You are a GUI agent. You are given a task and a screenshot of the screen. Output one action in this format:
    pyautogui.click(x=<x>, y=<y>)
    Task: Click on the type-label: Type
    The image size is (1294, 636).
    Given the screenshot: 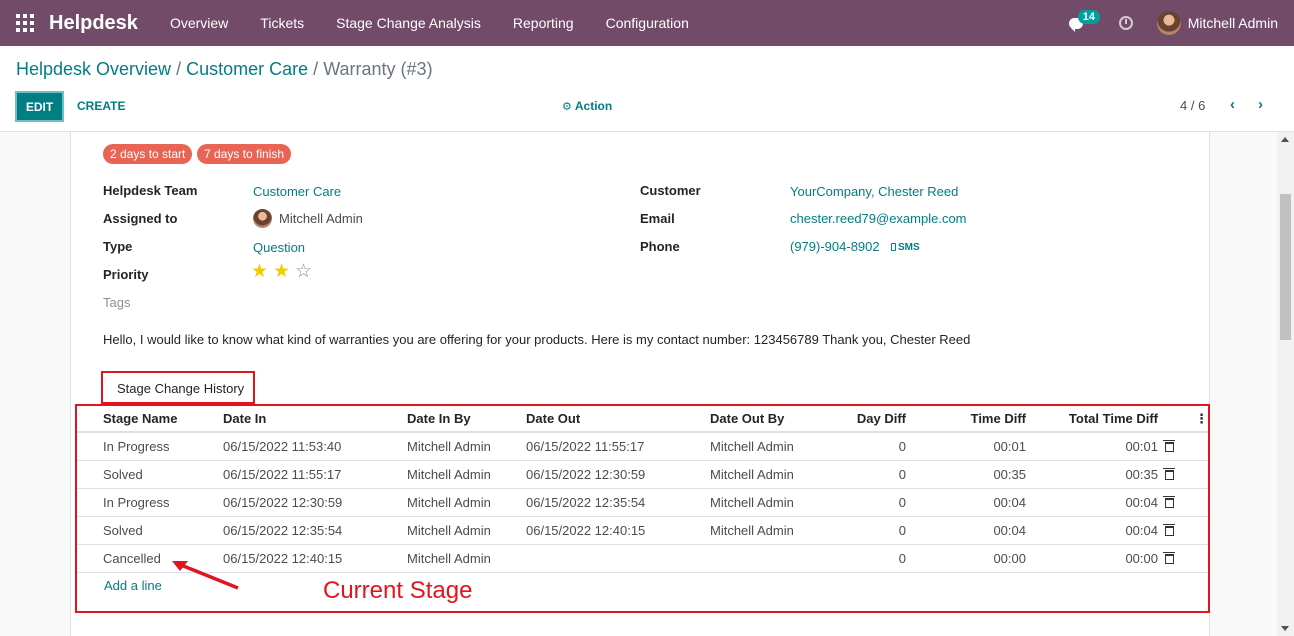 What is the action you would take?
    pyautogui.click(x=118, y=246)
    